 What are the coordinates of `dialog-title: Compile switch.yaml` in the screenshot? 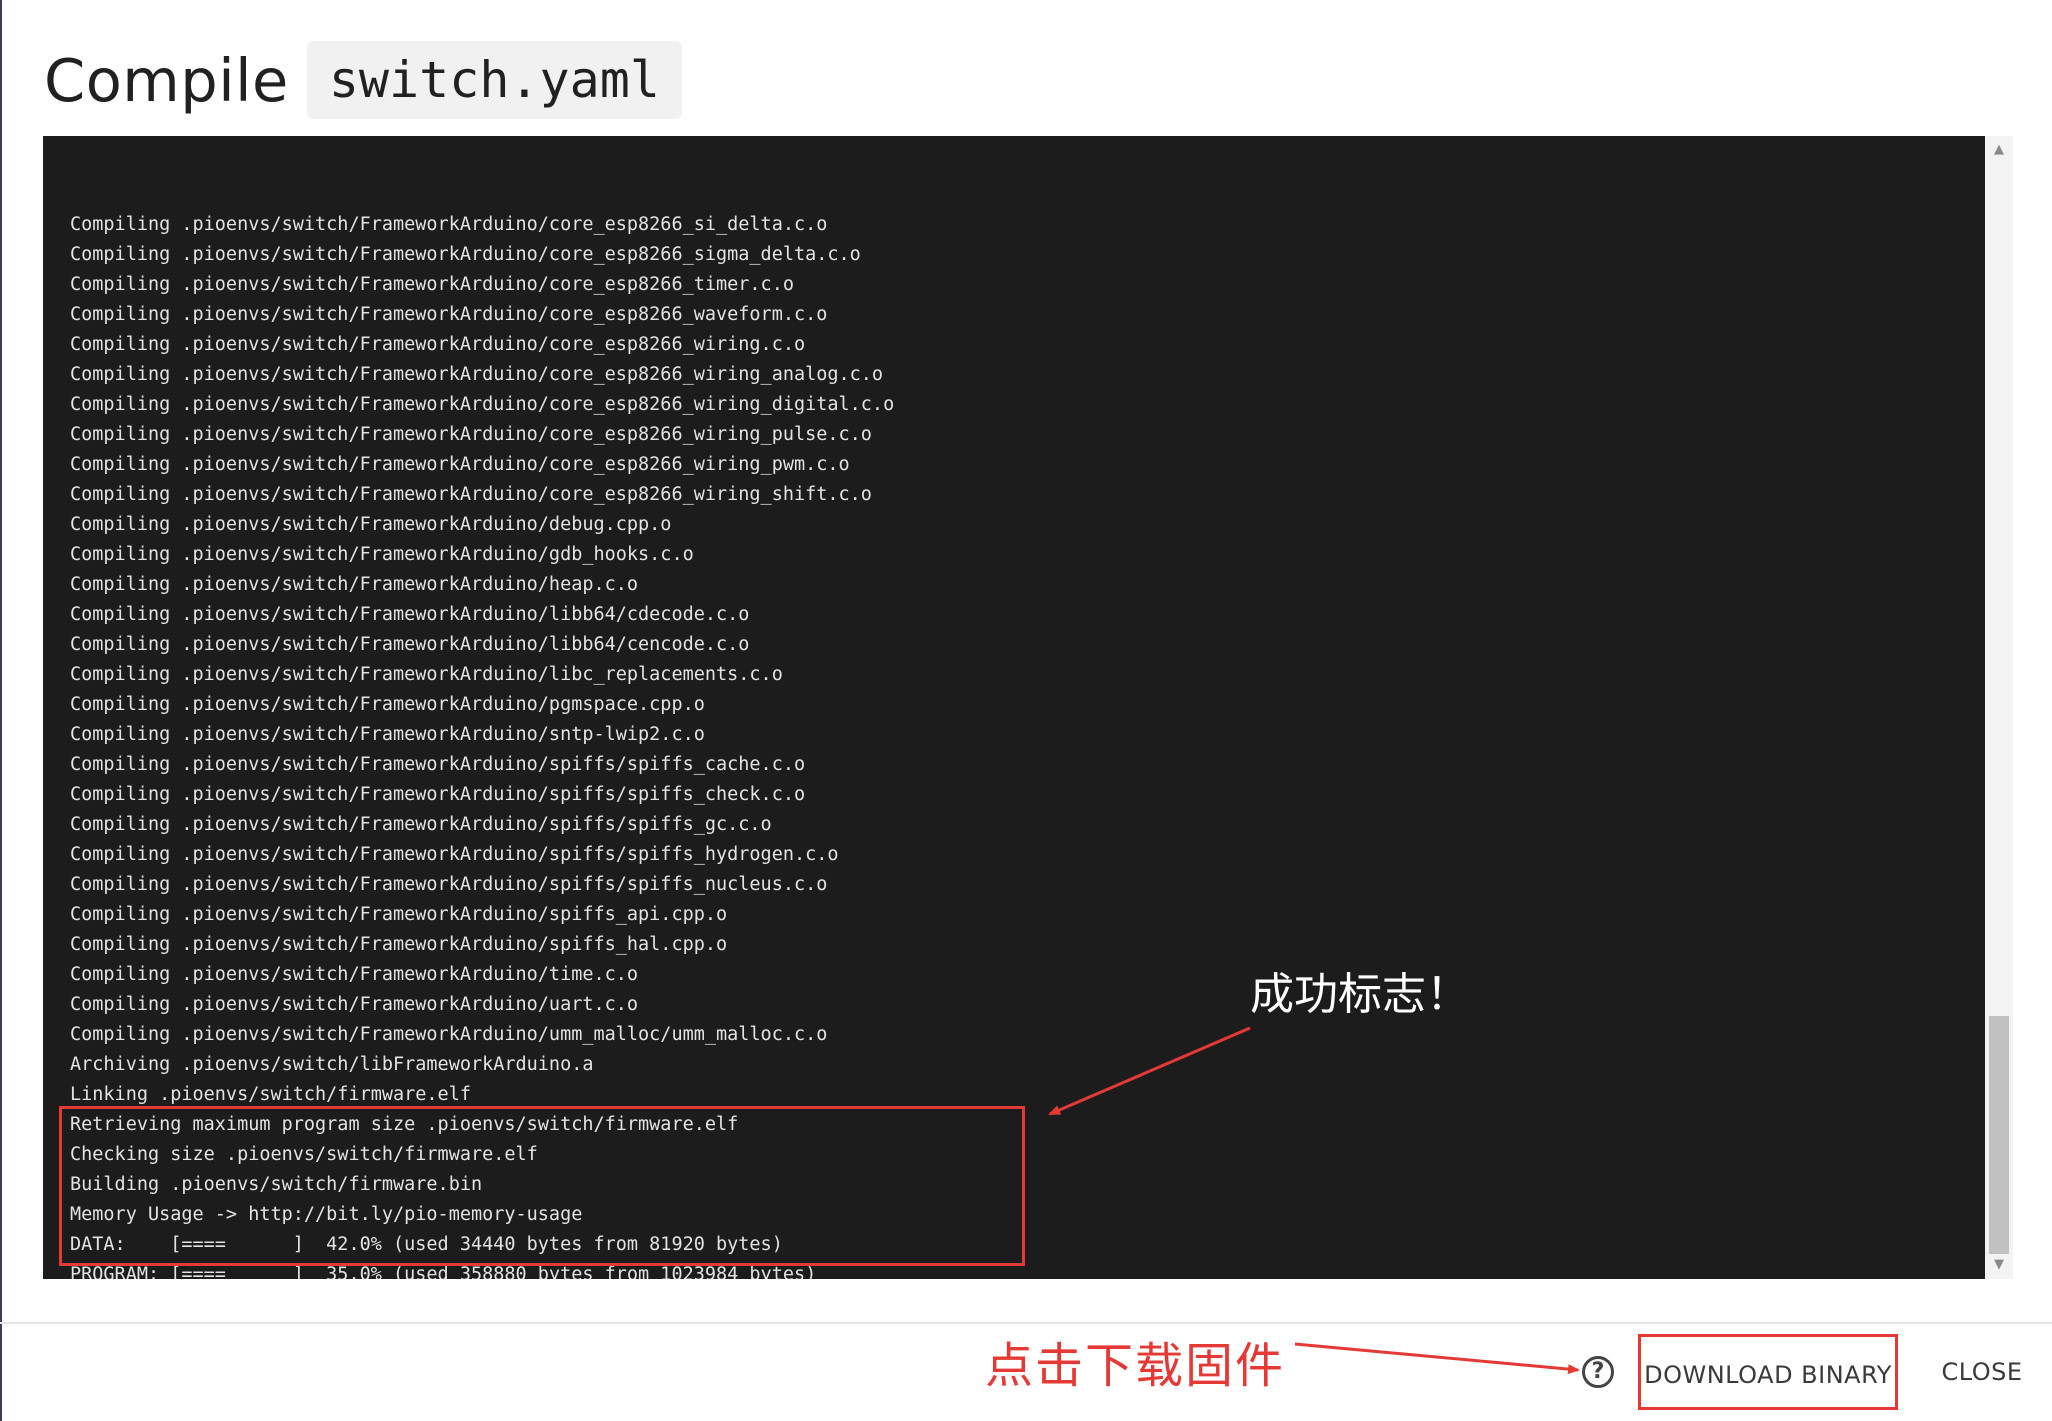 It's located at (363, 80).